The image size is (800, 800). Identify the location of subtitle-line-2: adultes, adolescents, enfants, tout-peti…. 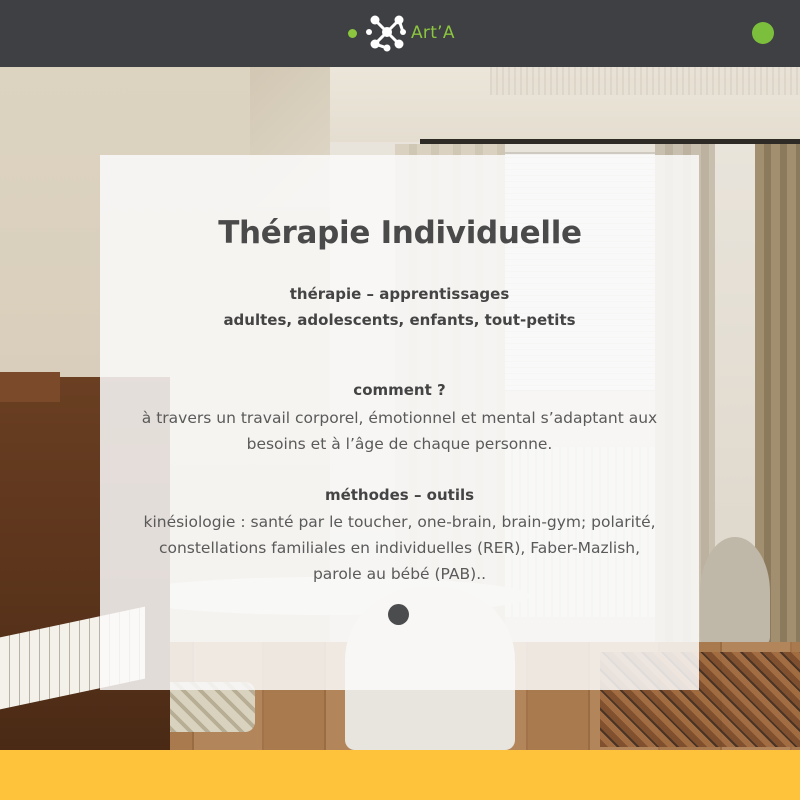
(399, 320).